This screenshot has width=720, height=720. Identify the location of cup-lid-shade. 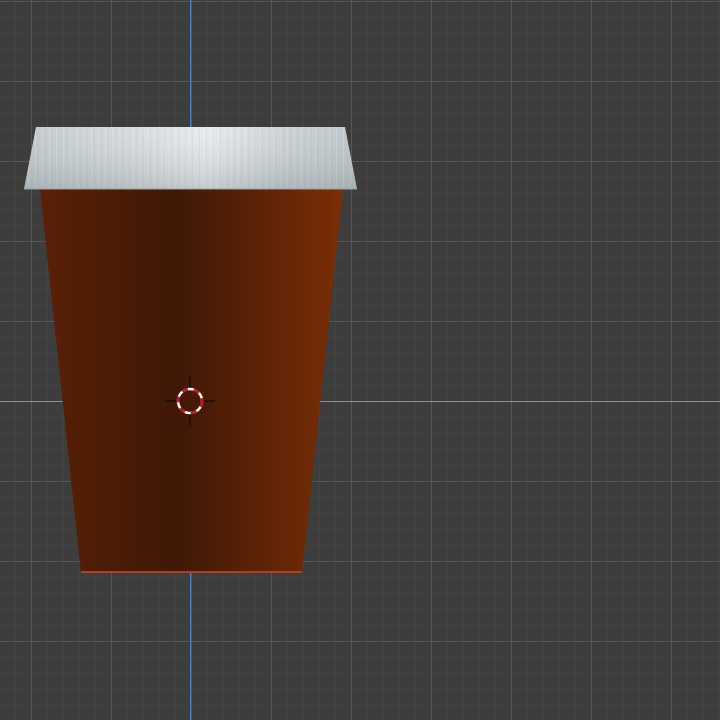
(190, 158).